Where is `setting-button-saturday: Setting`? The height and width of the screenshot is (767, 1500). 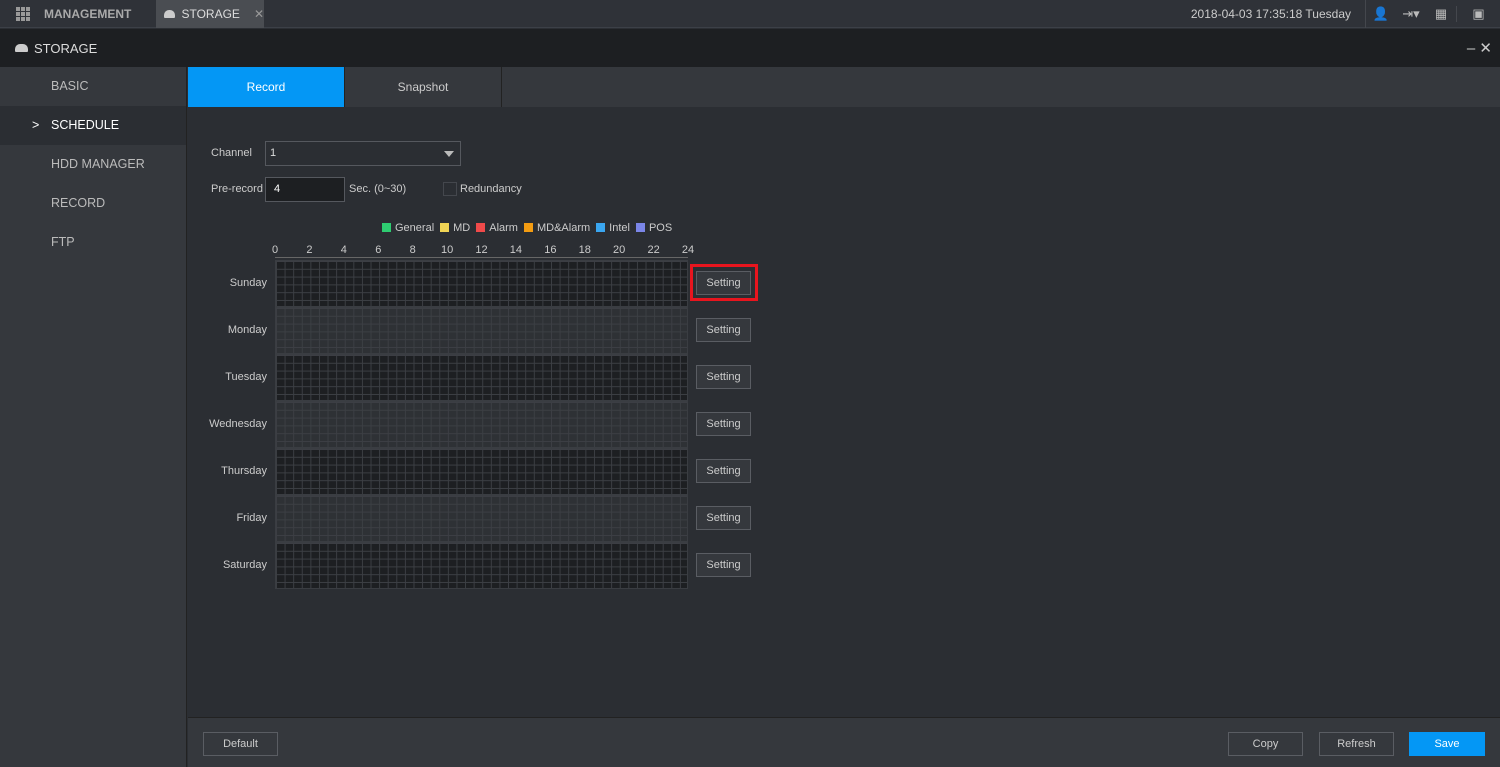 setting-button-saturday: Setting is located at coordinates (723, 565).